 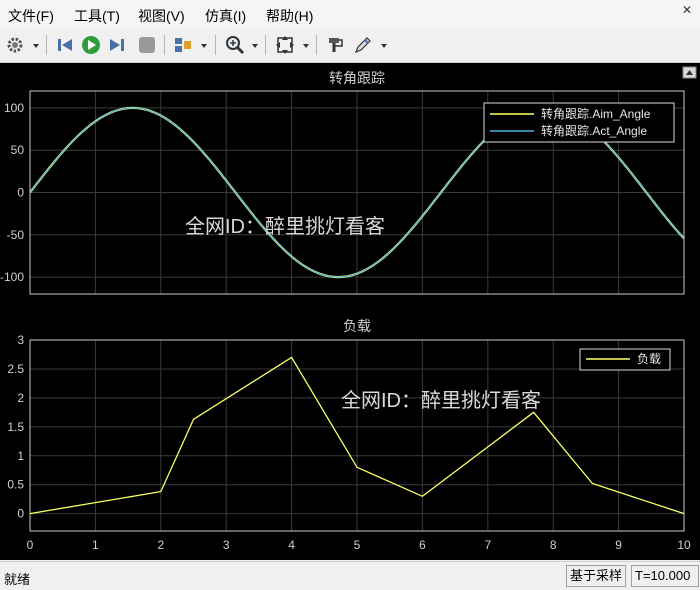 What do you see at coordinates (183, 45) in the screenshot?
I see `layout-icon` at bounding box center [183, 45].